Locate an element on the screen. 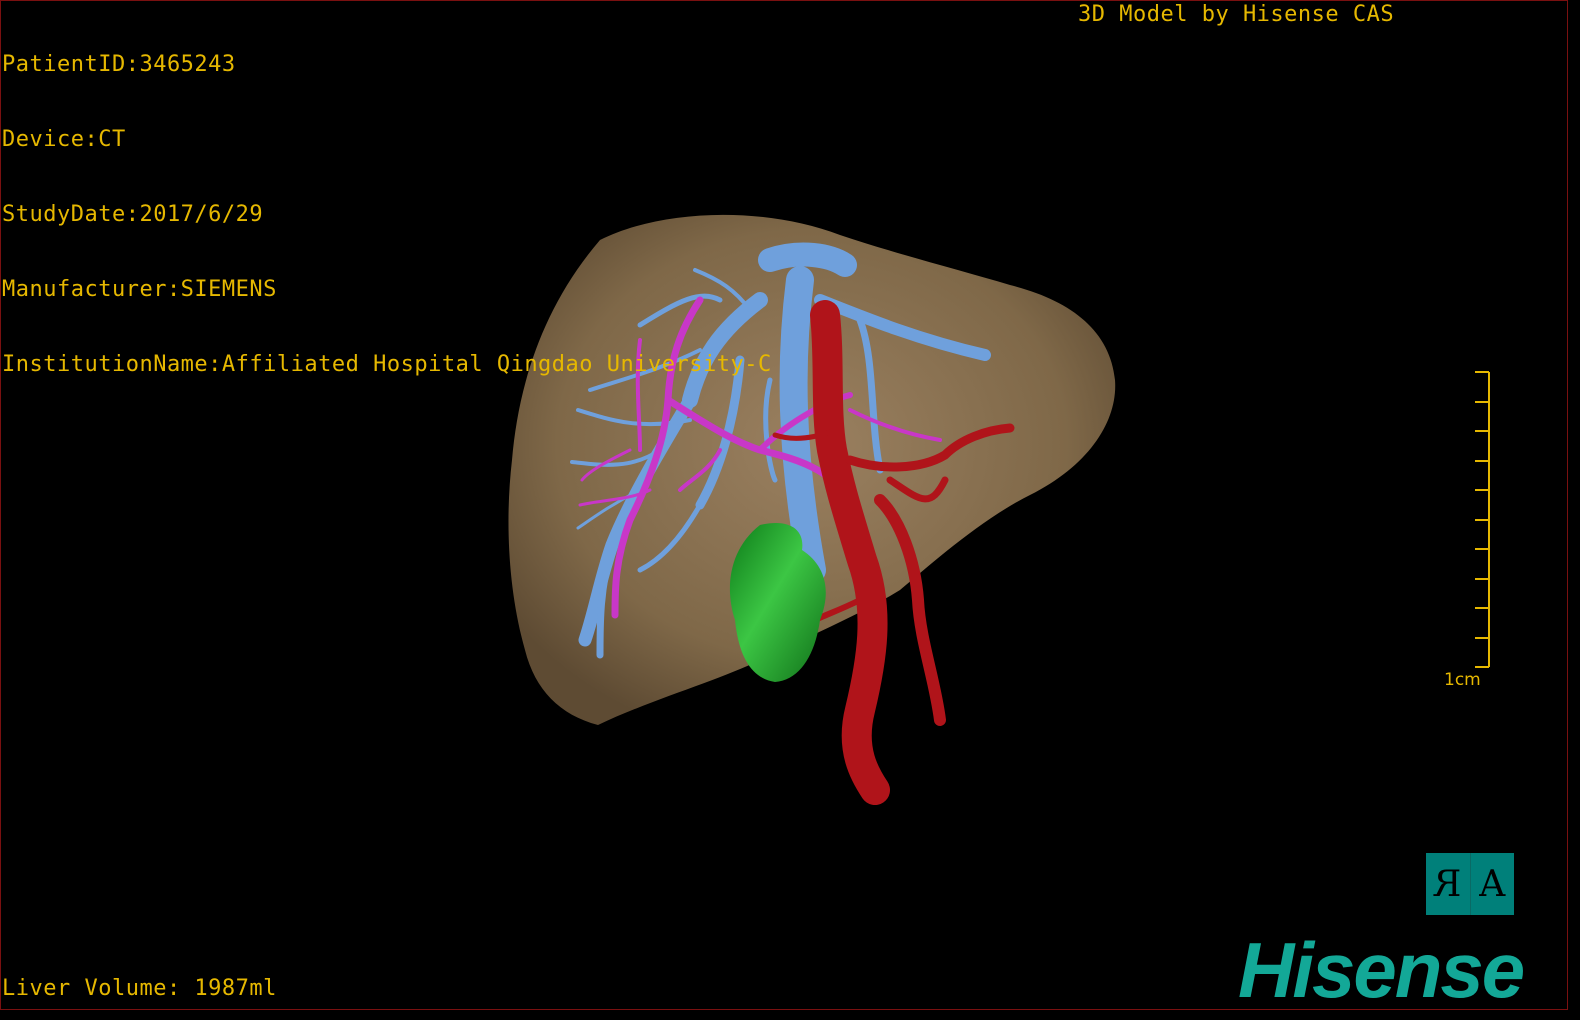 The image size is (1580, 1020). scale-bar-label: 1cm is located at coordinates (1462, 680).